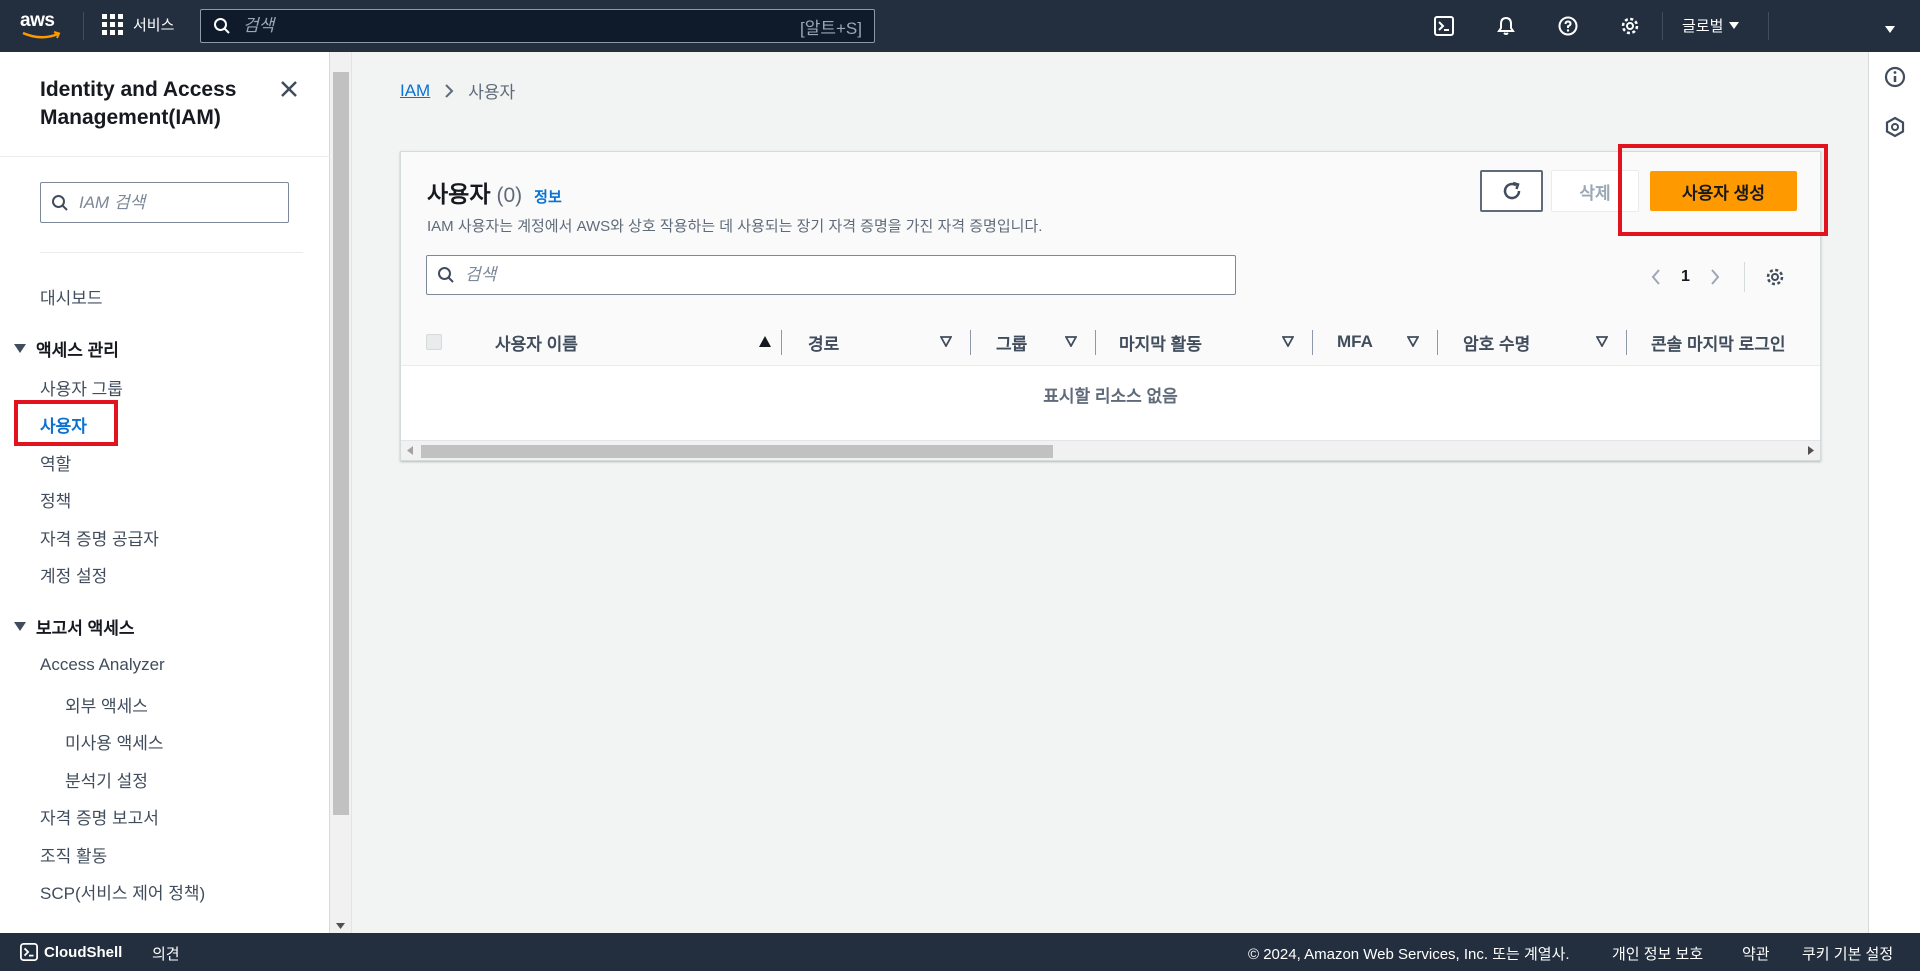 The image size is (1920, 971). What do you see at coordinates (41, 35) in the screenshot?
I see `aws-smile-icon` at bounding box center [41, 35].